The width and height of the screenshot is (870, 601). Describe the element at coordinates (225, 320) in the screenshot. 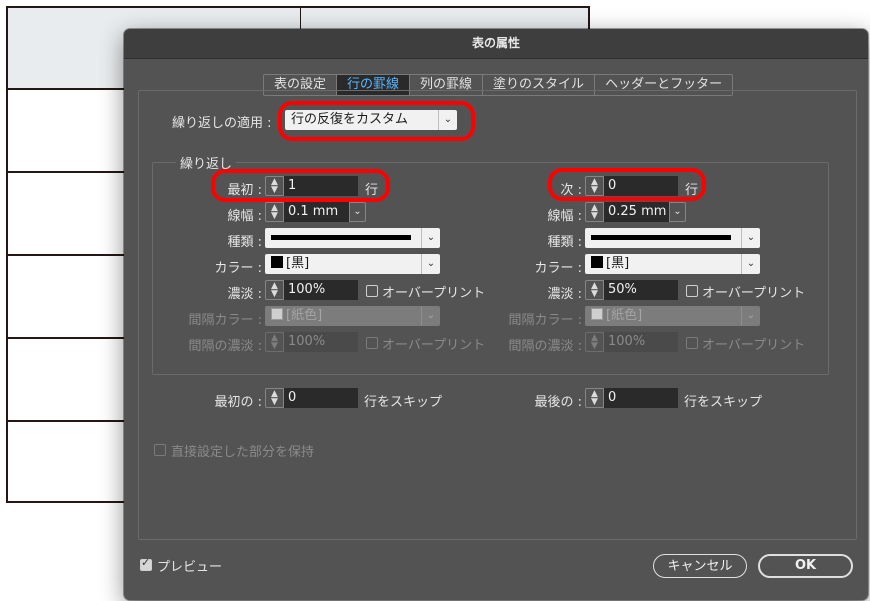

I see `first-gap-color-label: 間隔カラー :` at that location.